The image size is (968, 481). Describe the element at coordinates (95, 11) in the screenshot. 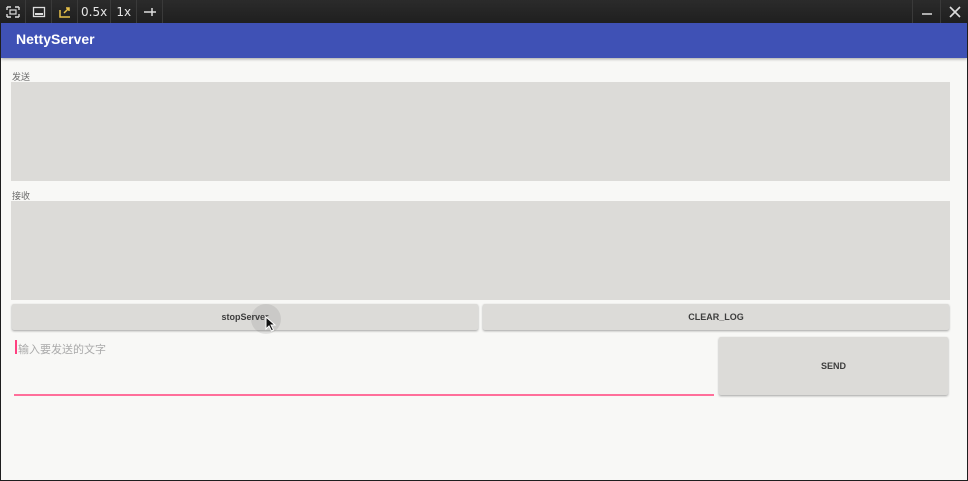

I see `zoom-half-button: 0.5x` at that location.